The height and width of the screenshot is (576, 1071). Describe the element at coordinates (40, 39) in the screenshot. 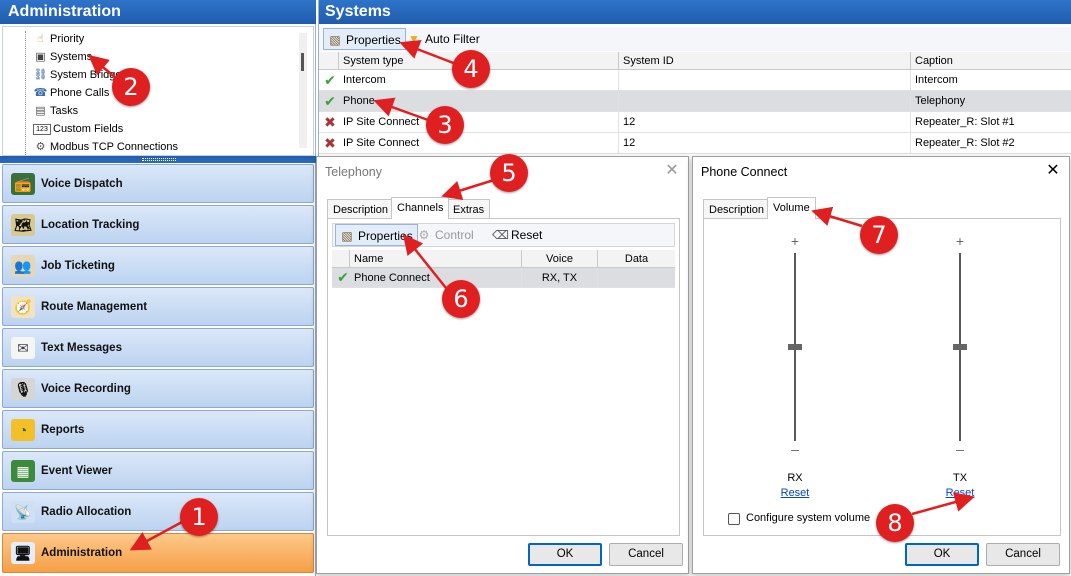

I see `hand-icon: ☝` at that location.